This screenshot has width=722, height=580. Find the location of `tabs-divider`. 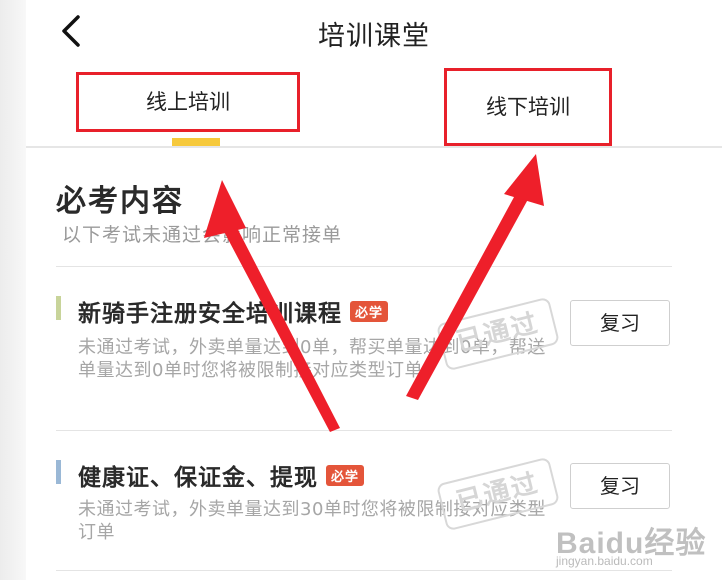

tabs-divider is located at coordinates (374, 147).